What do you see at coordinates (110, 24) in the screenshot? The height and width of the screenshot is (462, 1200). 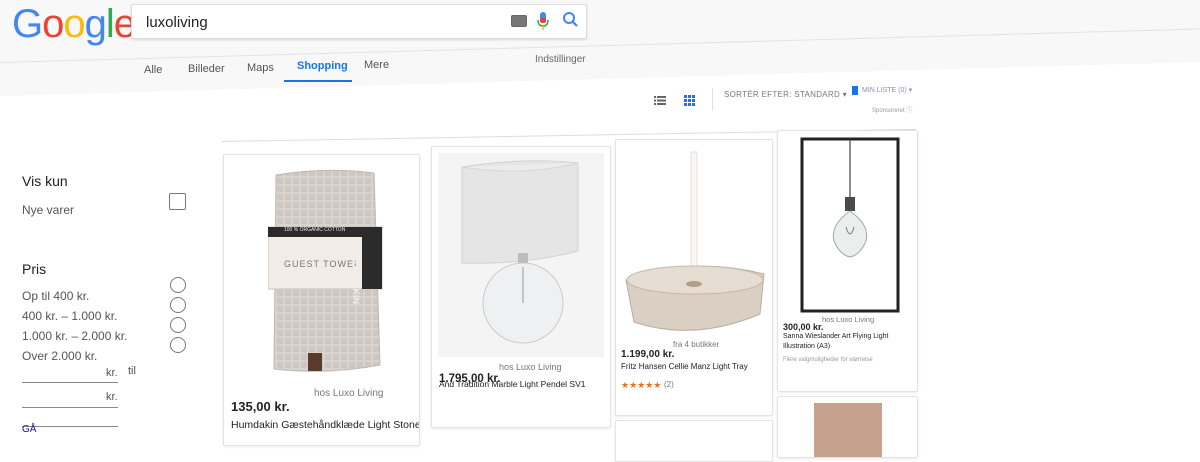 I see `logo-letter: l` at bounding box center [110, 24].